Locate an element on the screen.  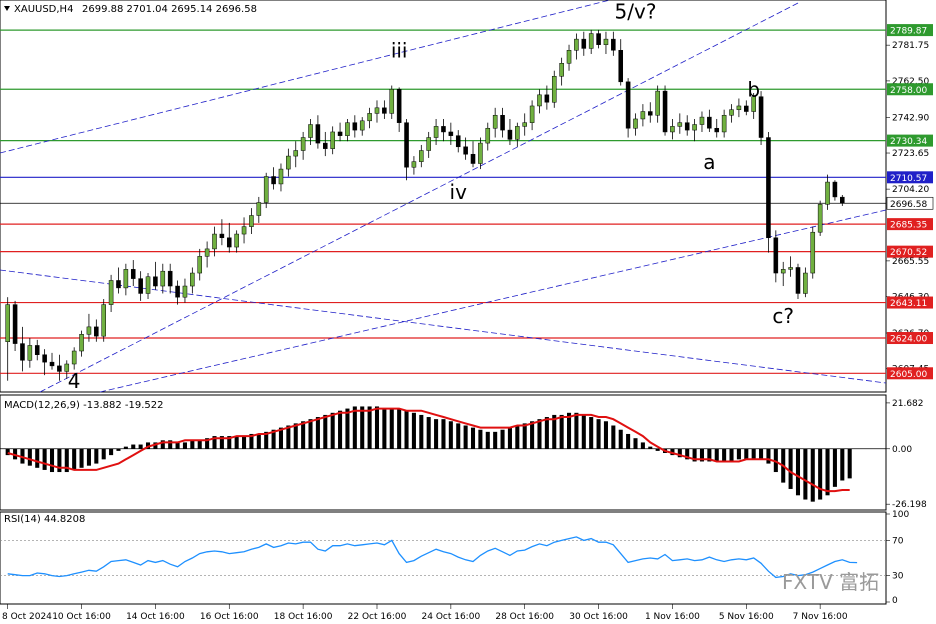
time-tick-label-8: 30 Oct 16:00 is located at coordinates (598, 617).